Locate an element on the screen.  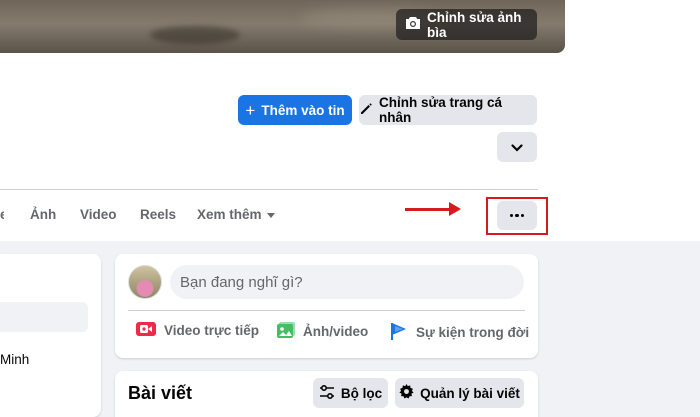
pencil-icon is located at coordinates (366, 110).